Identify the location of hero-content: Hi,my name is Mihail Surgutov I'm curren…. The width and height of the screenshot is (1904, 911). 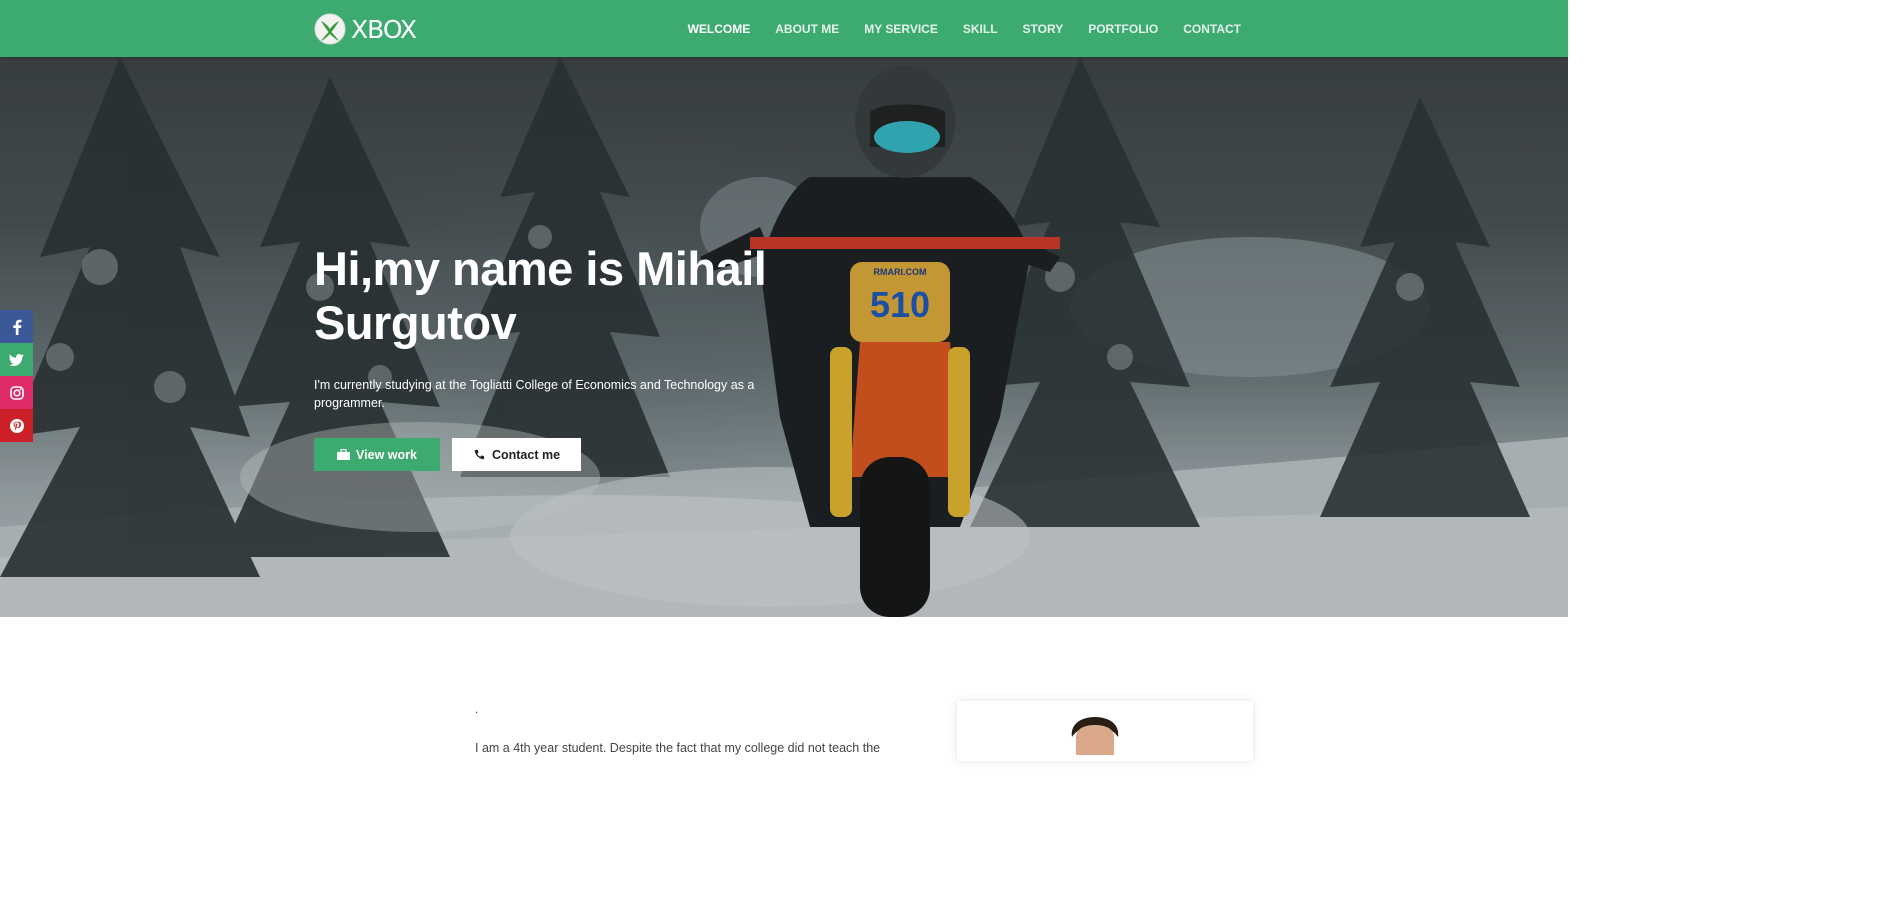
(594, 356).